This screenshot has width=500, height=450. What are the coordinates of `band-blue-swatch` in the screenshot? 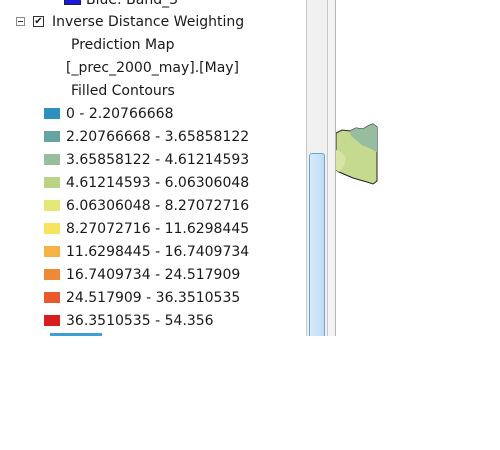 It's located at (72, 2).